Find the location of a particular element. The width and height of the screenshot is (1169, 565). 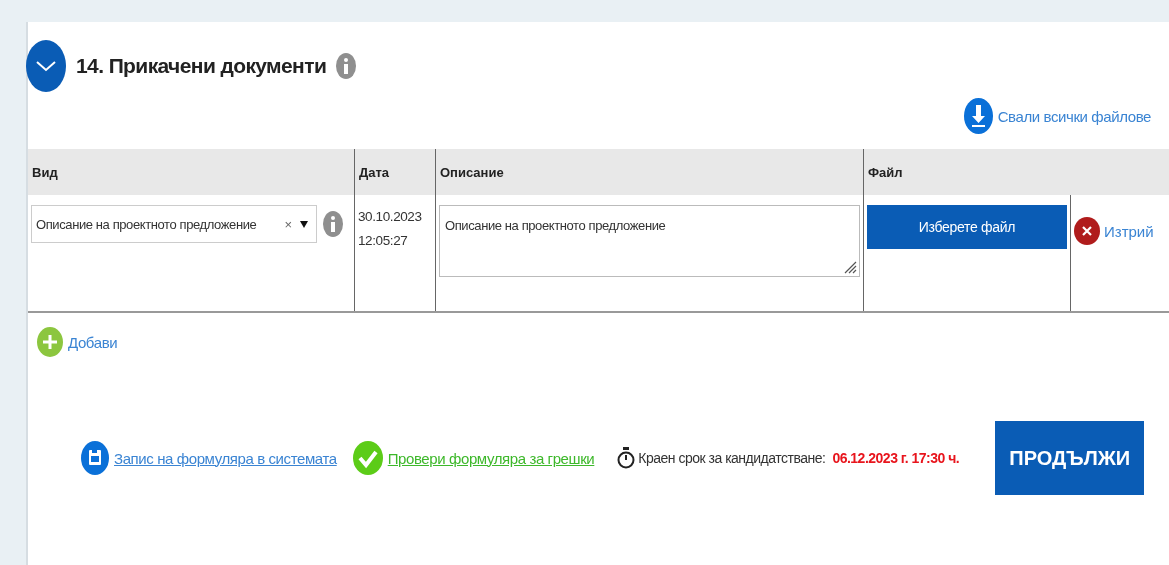

save-form-link: Запис на формуляра в системата is located at coordinates (209, 458).